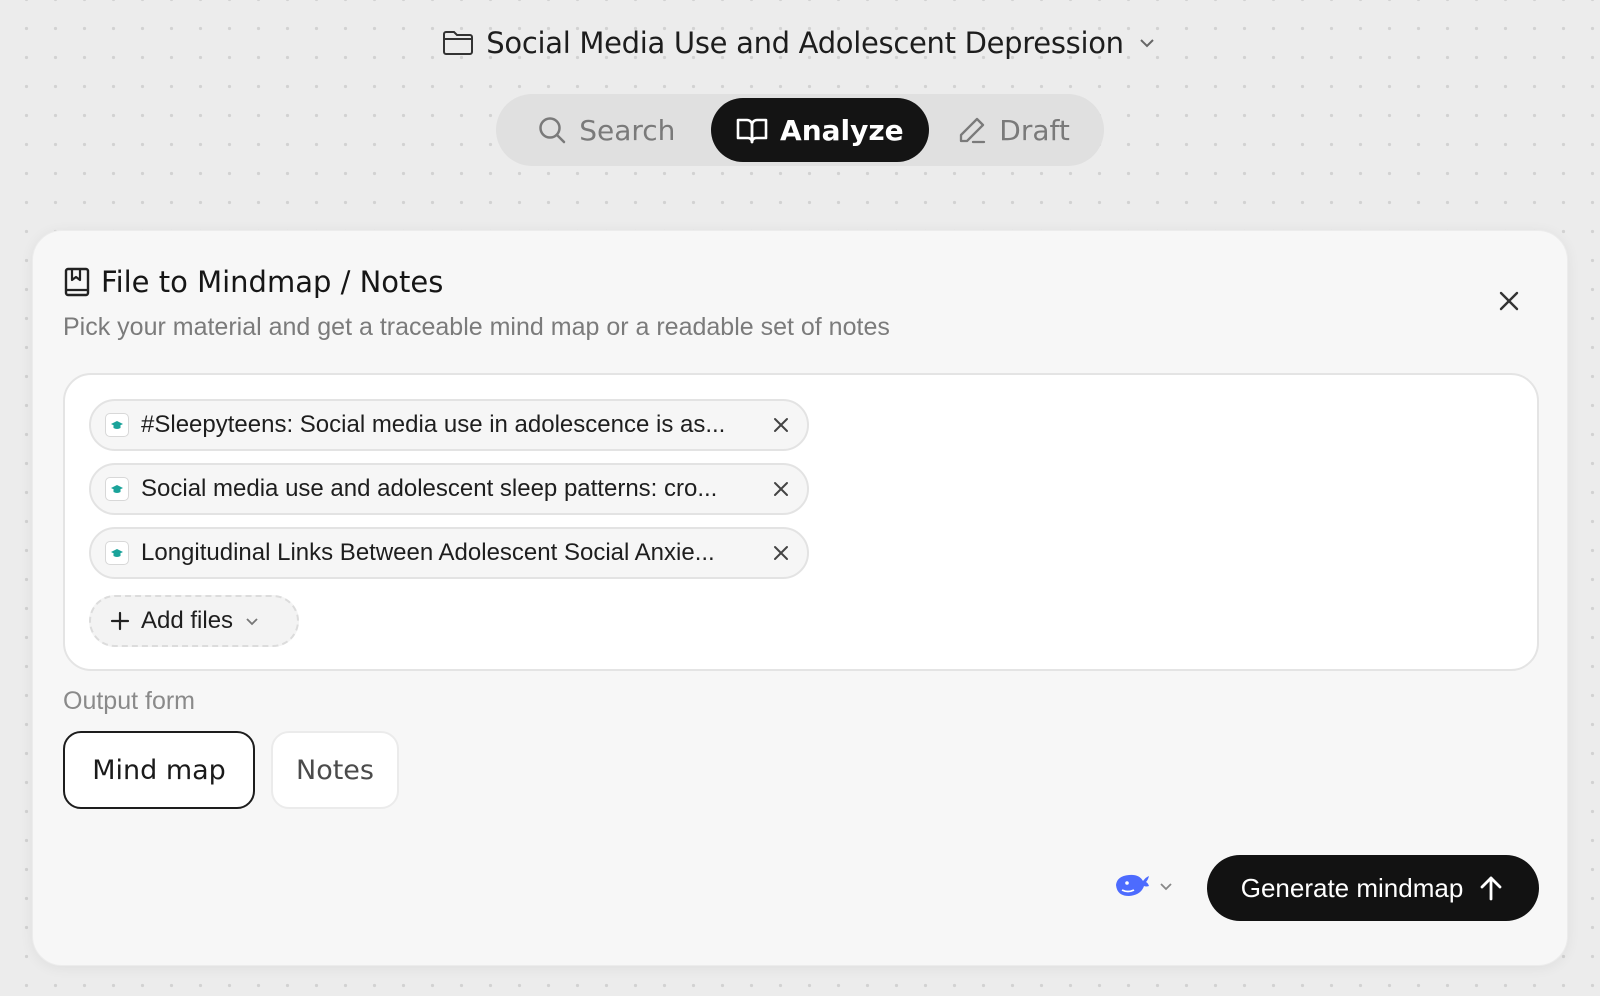  I want to click on tab-analyze: Analyze, so click(820, 130).